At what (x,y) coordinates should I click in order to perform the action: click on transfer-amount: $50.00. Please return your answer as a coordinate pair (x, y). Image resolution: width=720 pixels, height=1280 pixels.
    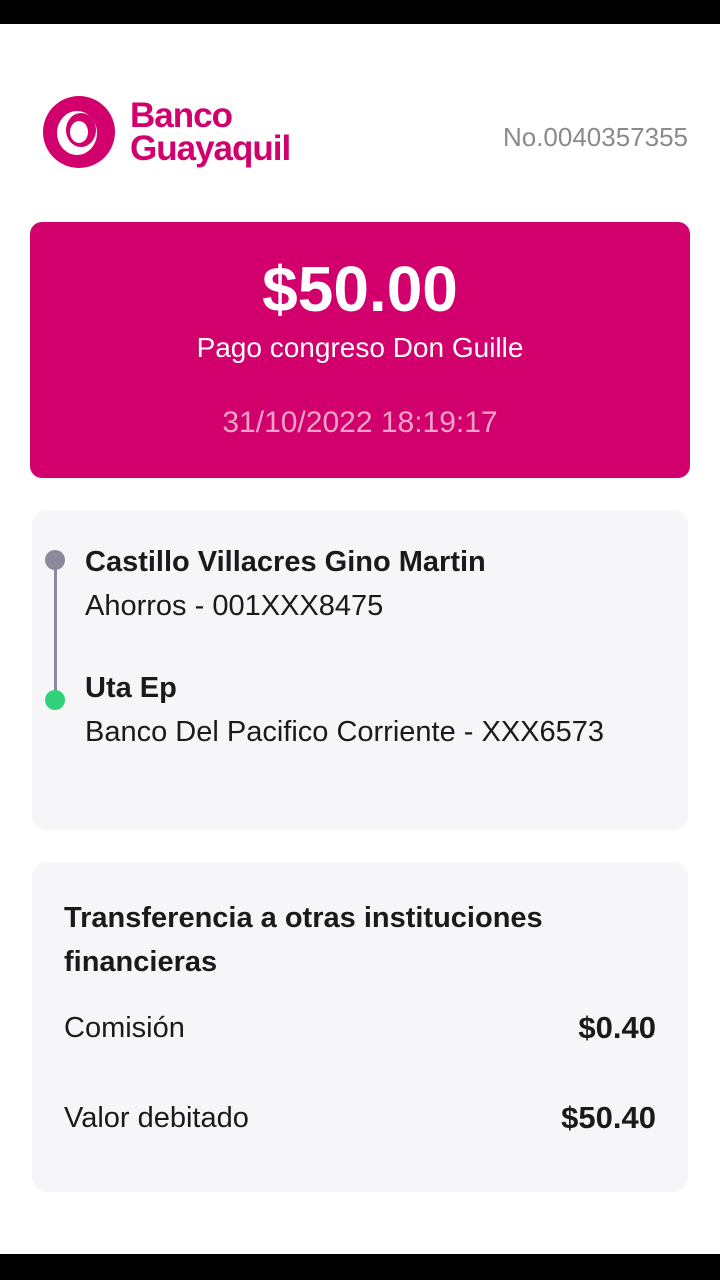
    Looking at the image, I should click on (360, 289).